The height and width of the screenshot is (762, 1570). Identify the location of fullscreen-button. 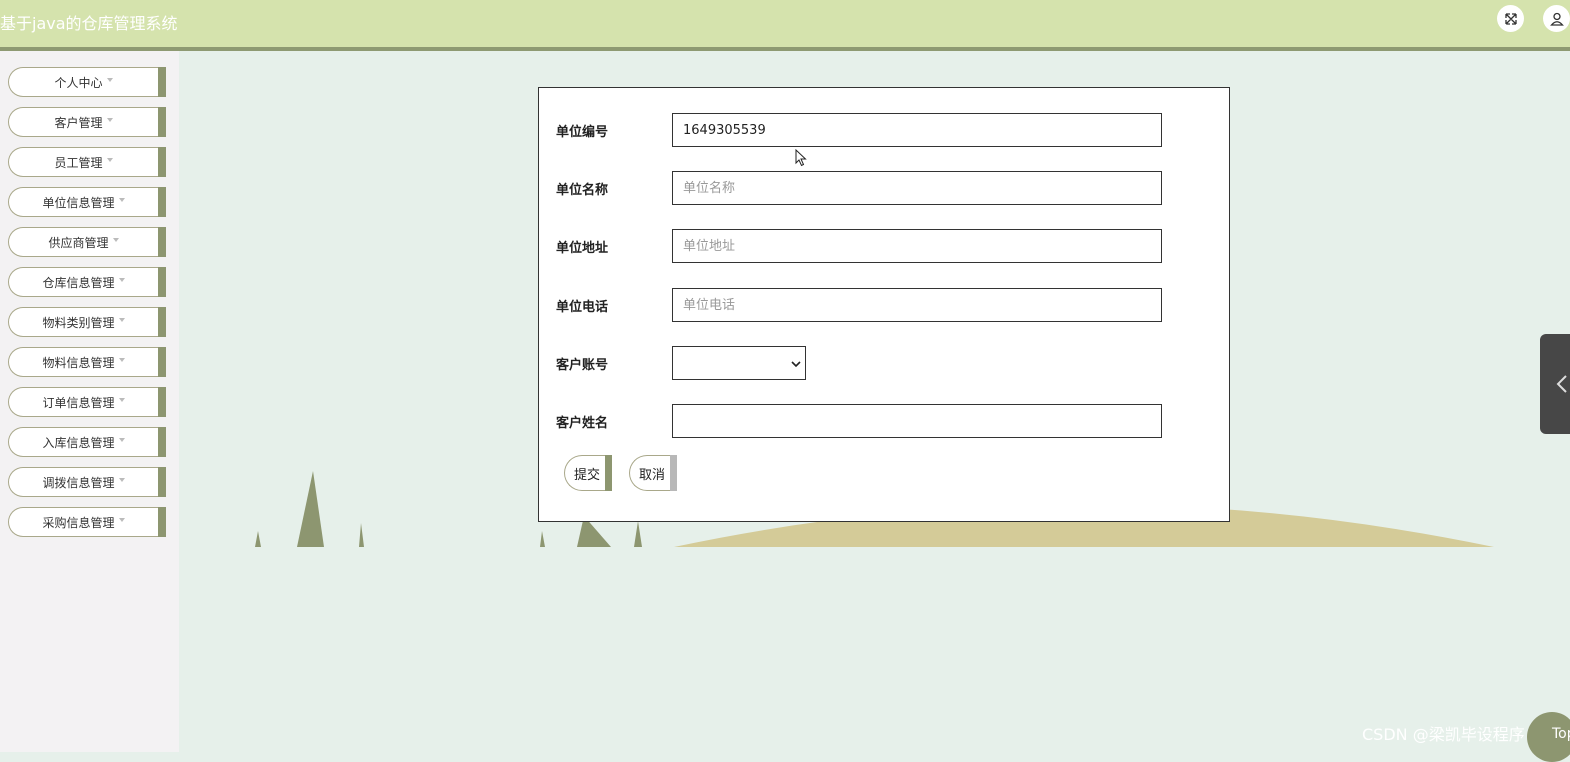
(1510, 18).